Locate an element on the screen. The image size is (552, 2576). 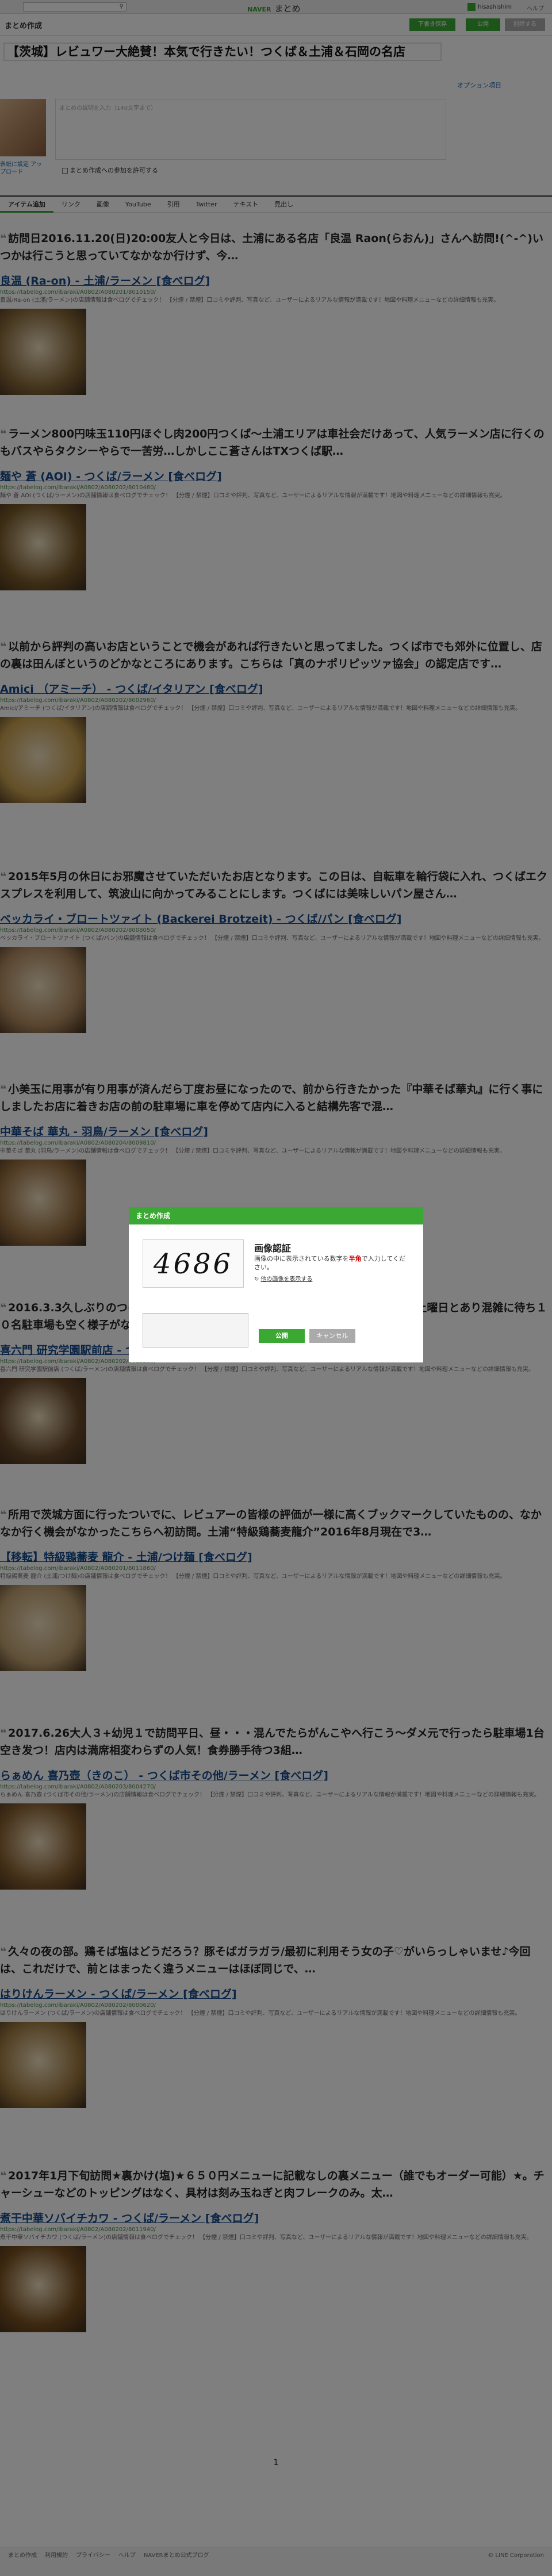
captcha-ok-button: 公開 is located at coordinates (282, 1336).